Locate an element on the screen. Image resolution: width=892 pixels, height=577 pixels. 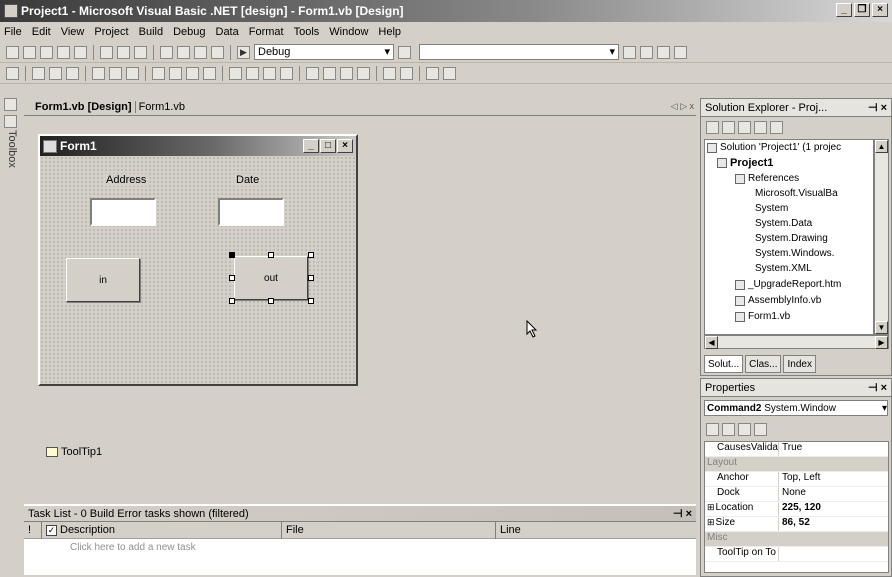
scroll-down-icon: ▼ is located at coordinates (881, 327).